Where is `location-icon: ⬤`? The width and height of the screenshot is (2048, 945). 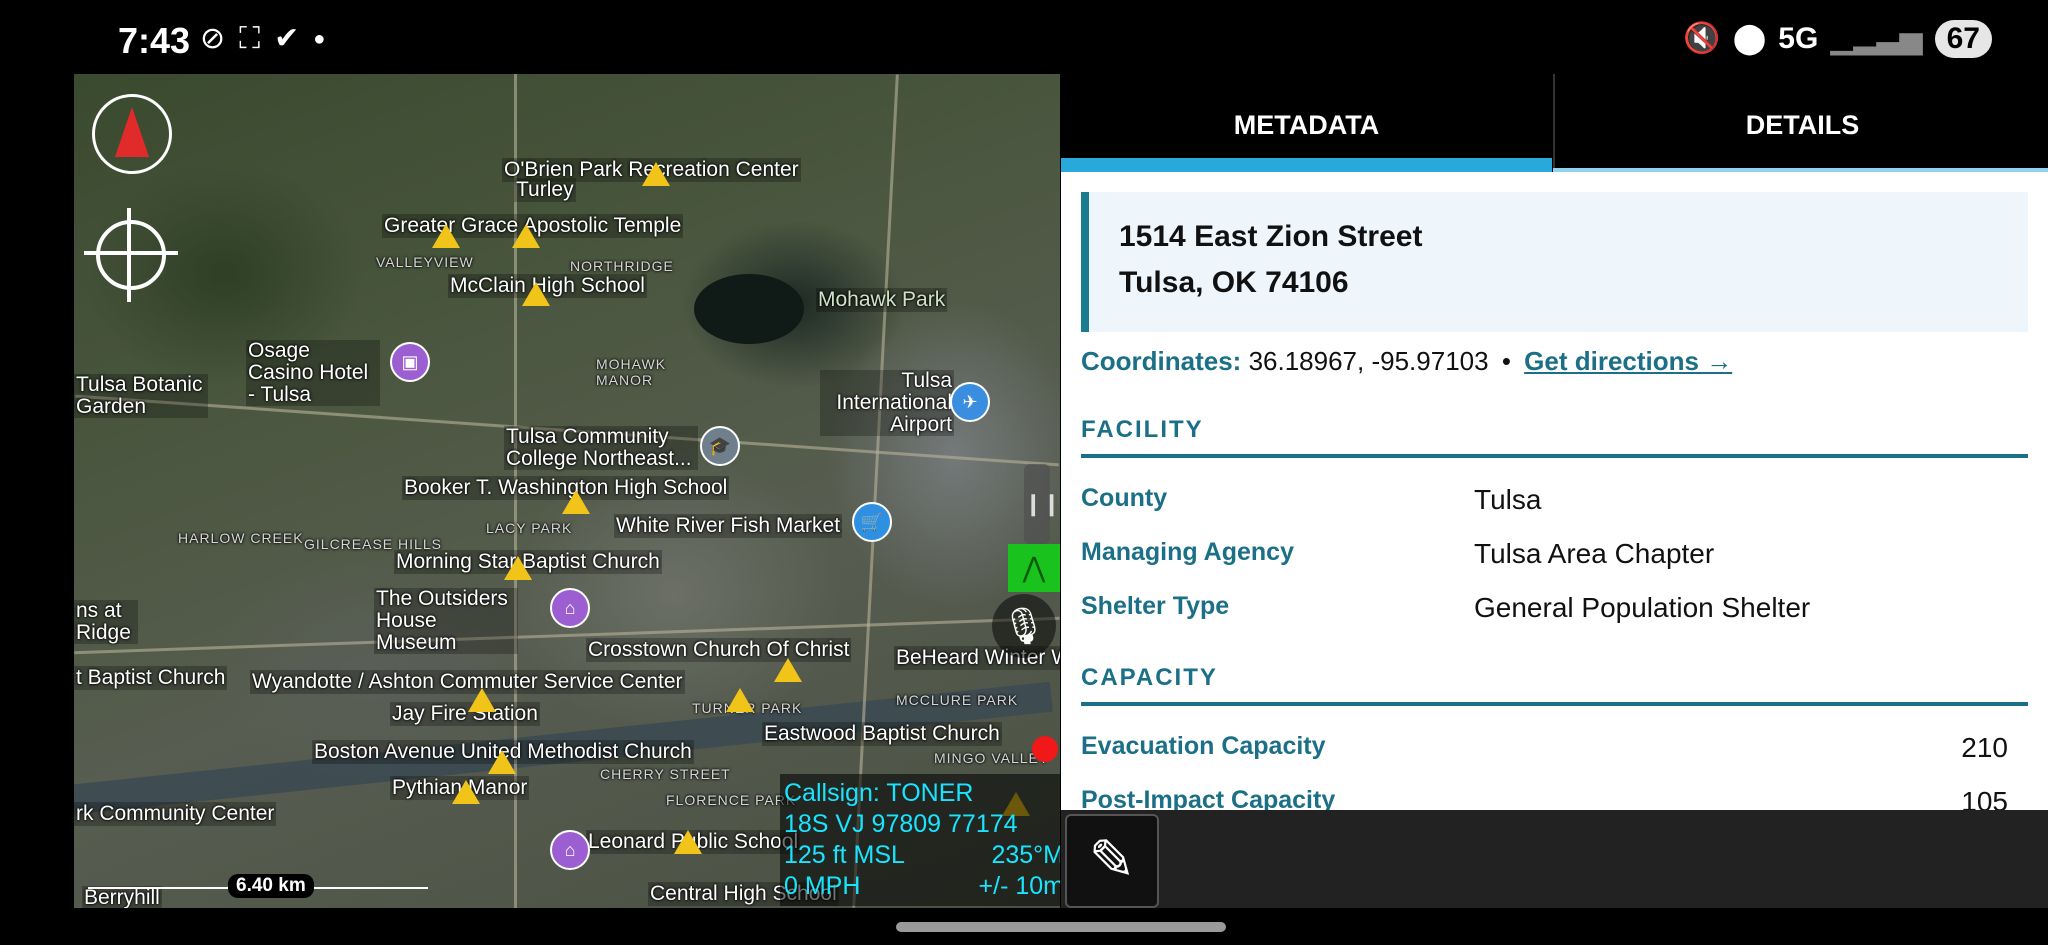 location-icon: ⬤ is located at coordinates (1749, 38).